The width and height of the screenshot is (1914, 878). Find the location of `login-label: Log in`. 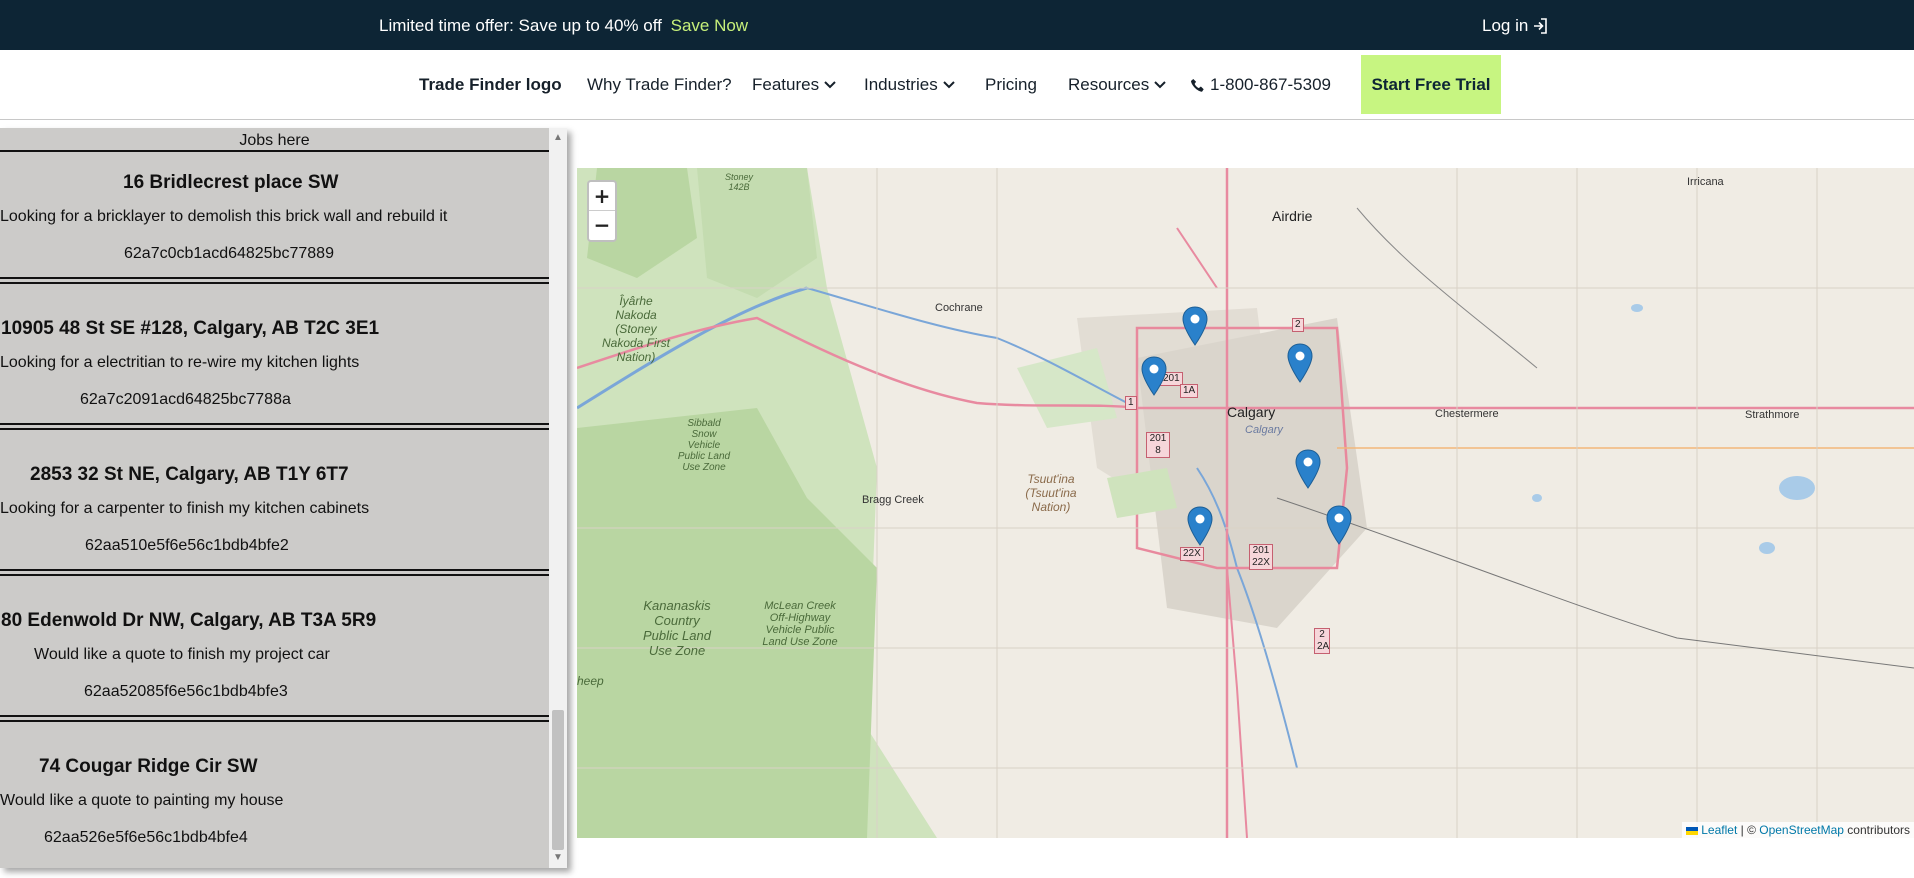

login-label: Log in is located at coordinates (1505, 25).